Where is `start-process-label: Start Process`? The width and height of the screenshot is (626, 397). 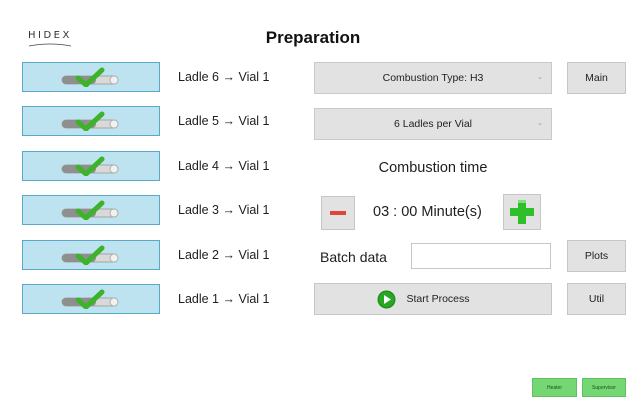 start-process-label: Start Process is located at coordinates (438, 299).